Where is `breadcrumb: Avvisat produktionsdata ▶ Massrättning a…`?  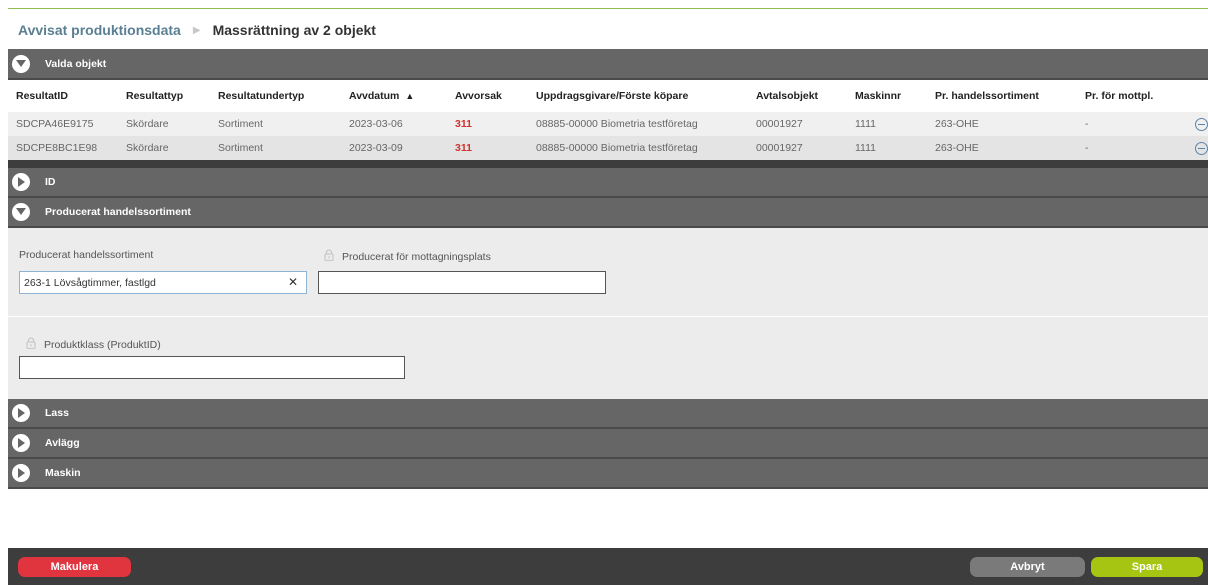
breadcrumb: Avvisat produktionsdata ▶ Massrättning a… is located at coordinates (197, 30).